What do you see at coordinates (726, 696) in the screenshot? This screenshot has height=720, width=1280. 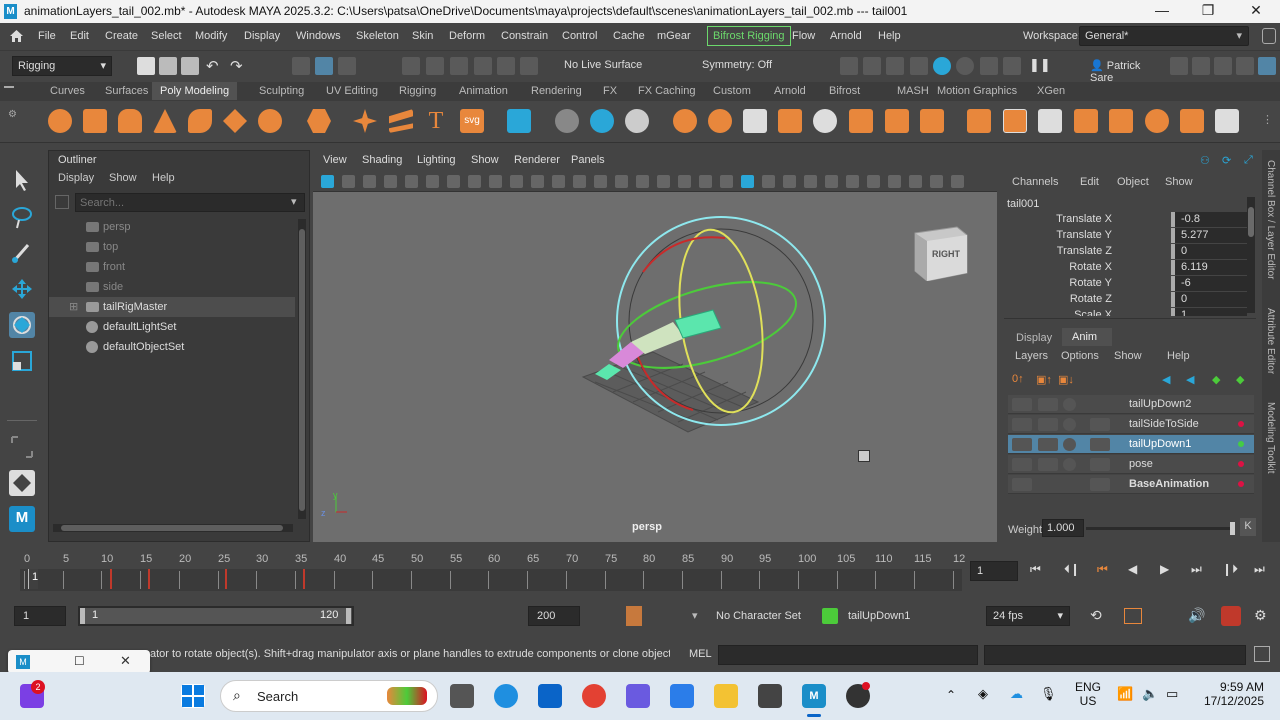 I see `file-explorer-icon` at bounding box center [726, 696].